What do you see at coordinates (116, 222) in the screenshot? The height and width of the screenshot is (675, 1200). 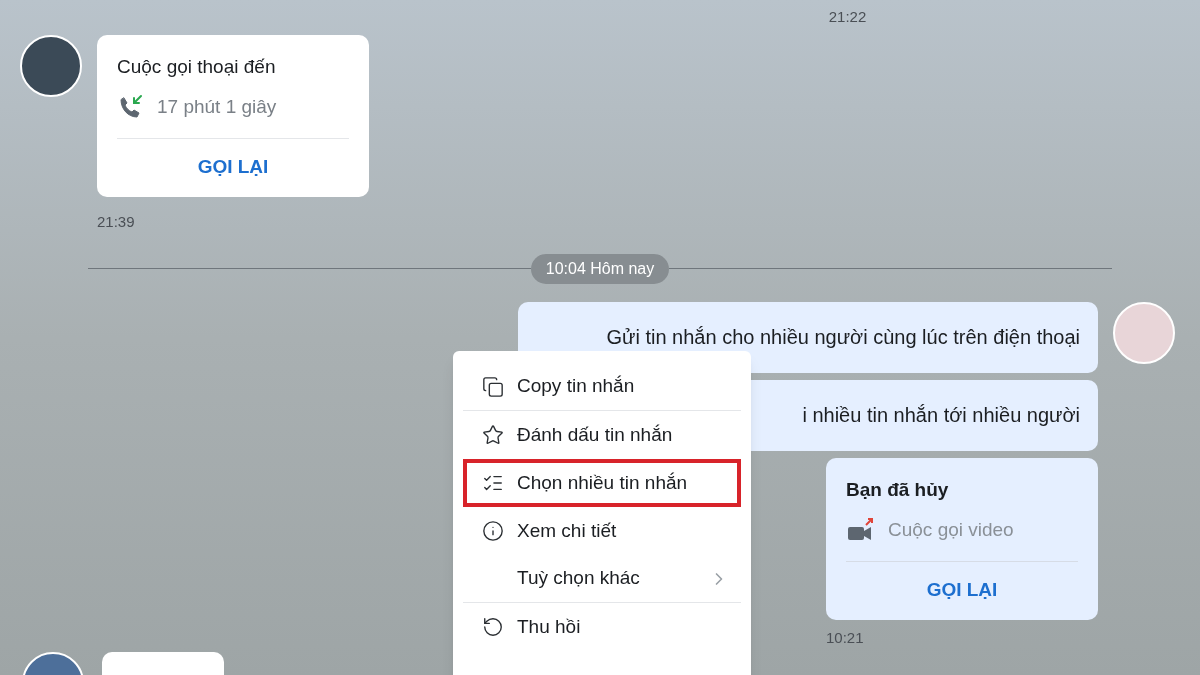 I see `message-time: 21:39` at bounding box center [116, 222].